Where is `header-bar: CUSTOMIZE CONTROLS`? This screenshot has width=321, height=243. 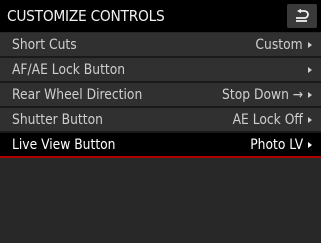 header-bar: CUSTOMIZE CONTROLS is located at coordinates (160, 16).